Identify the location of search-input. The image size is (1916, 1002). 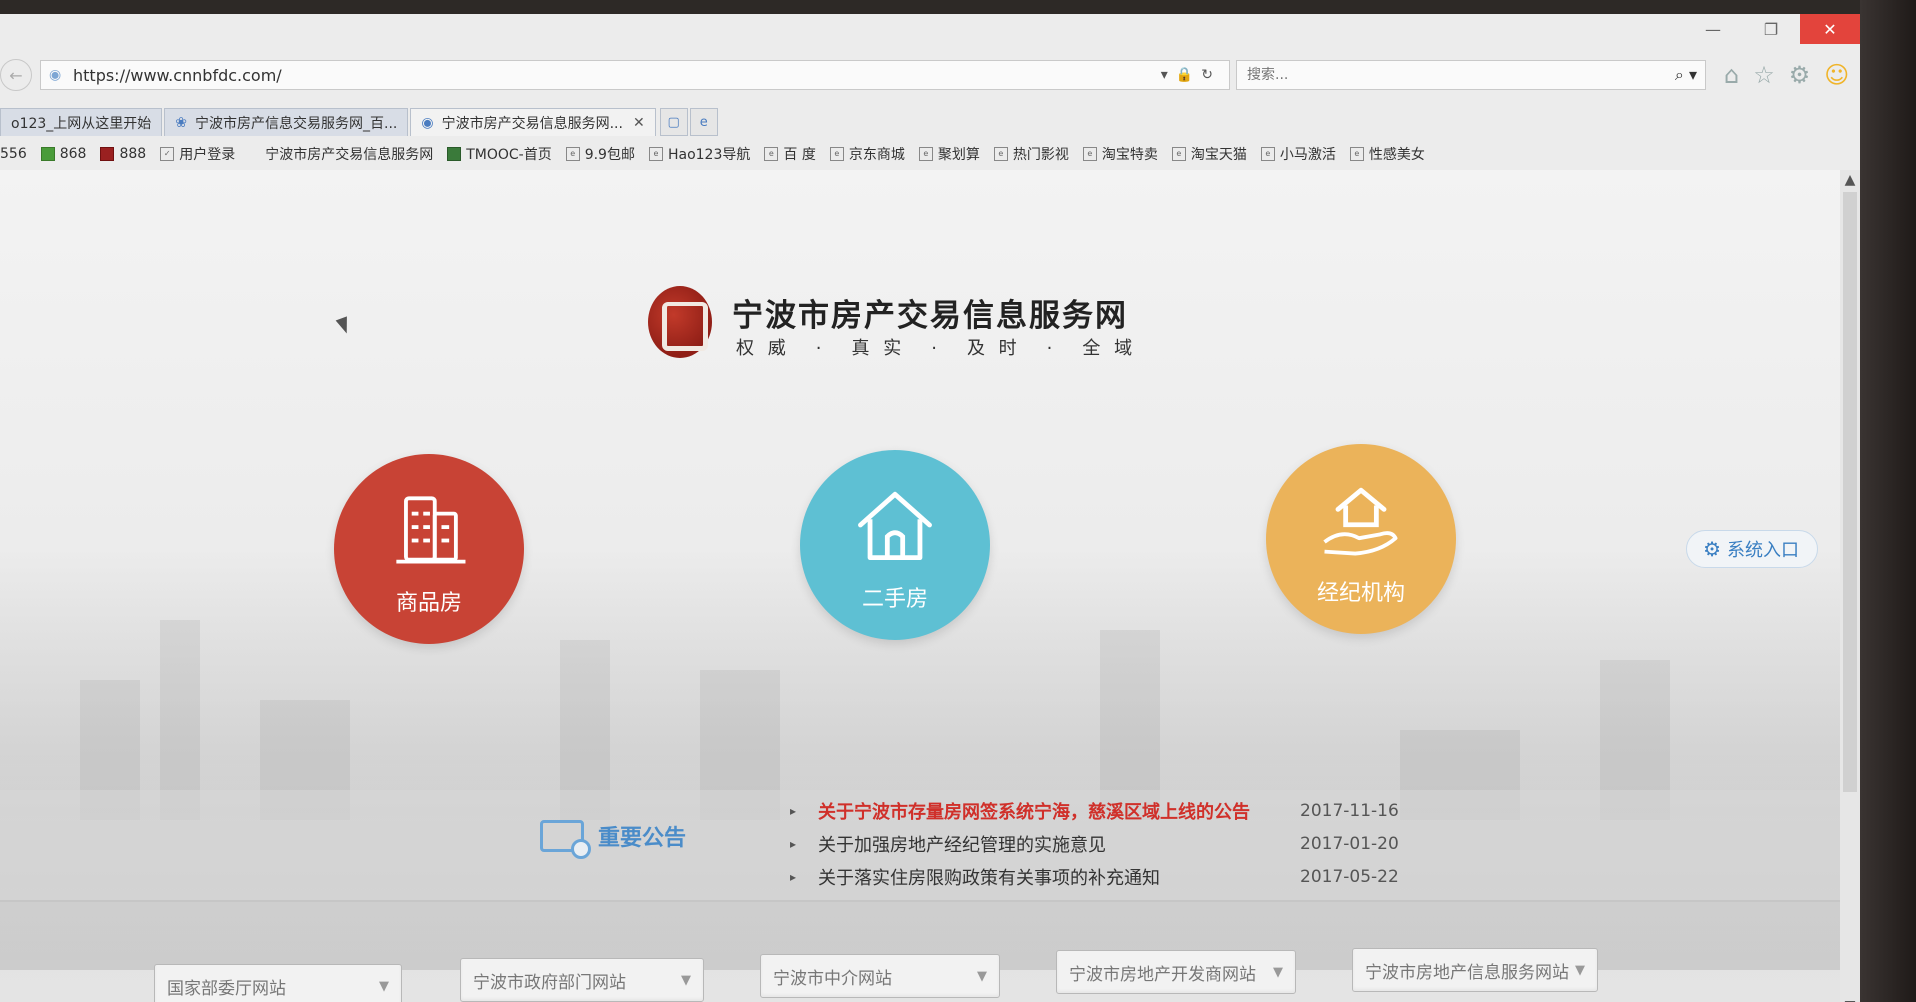
(1460, 75).